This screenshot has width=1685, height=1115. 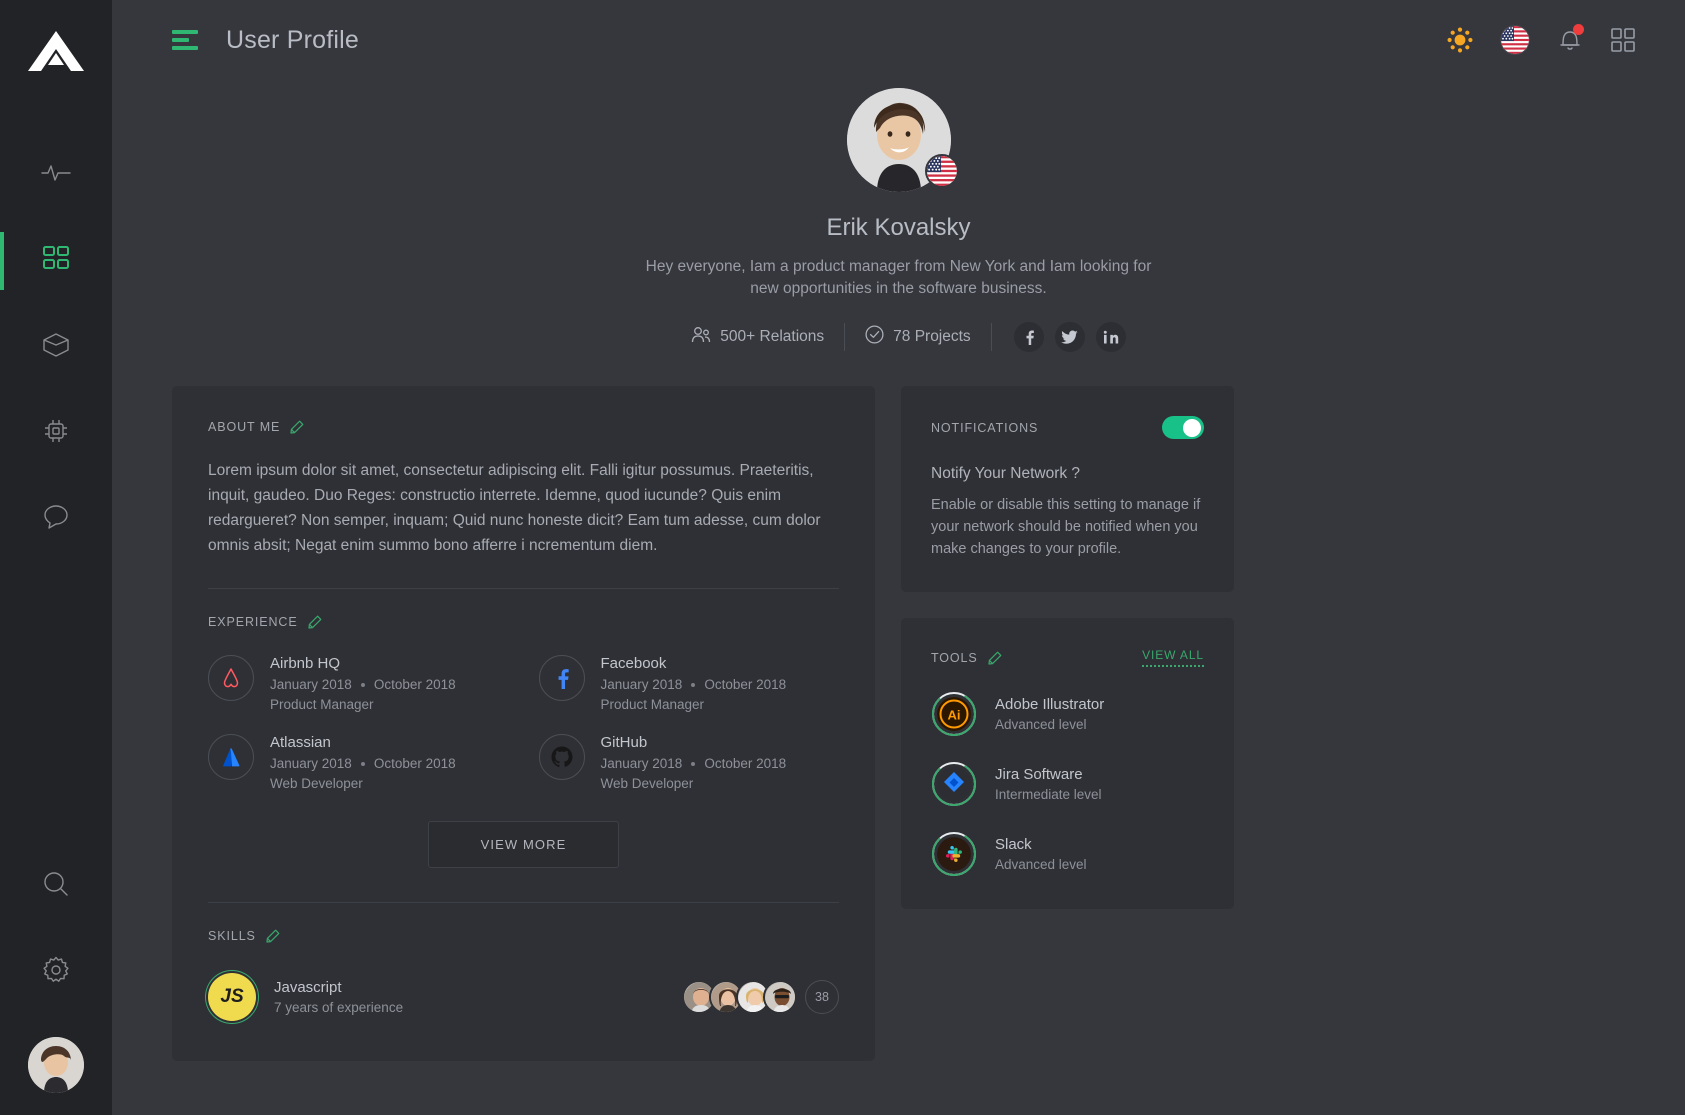 What do you see at coordinates (1067, 427) in the screenshot?
I see `notifications-header: NOTIFICATIONS` at bounding box center [1067, 427].